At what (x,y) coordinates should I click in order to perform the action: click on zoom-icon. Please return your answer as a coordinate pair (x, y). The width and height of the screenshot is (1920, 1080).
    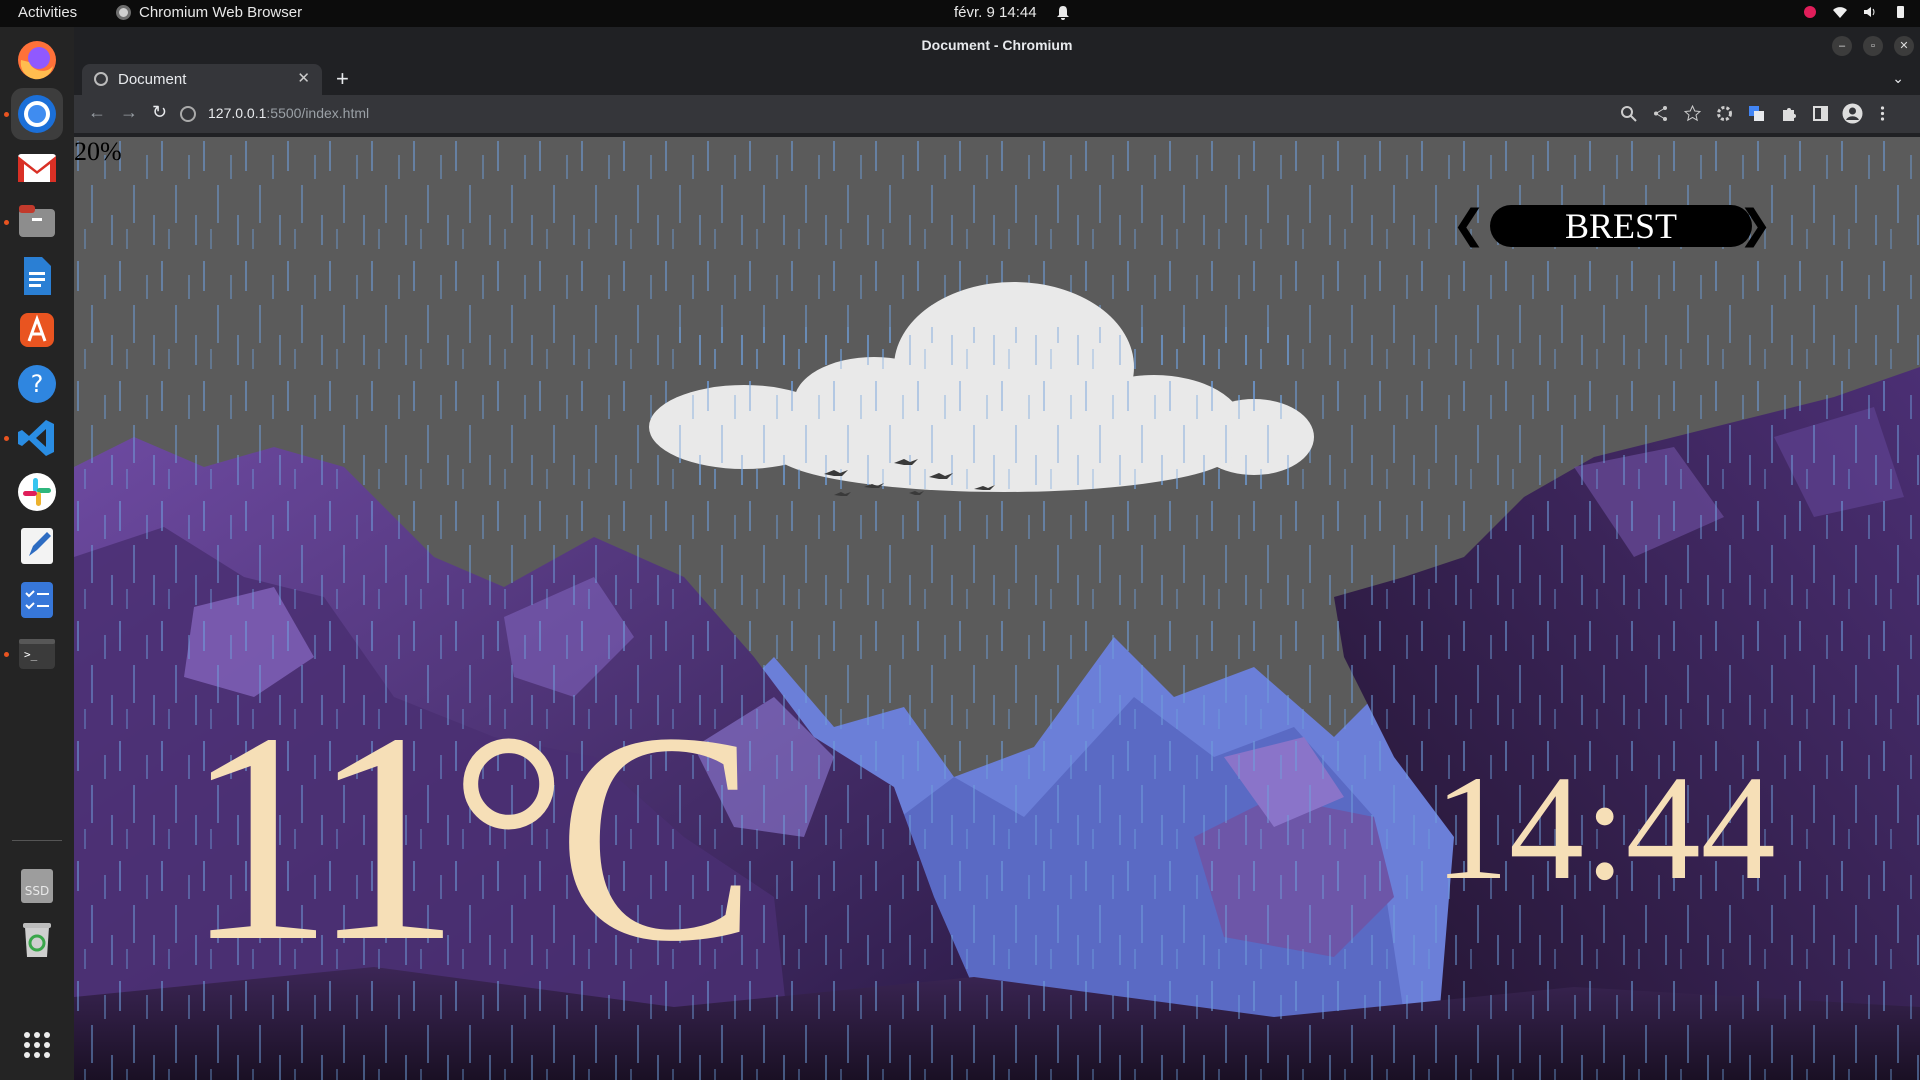
    Looking at the image, I should click on (1628, 113).